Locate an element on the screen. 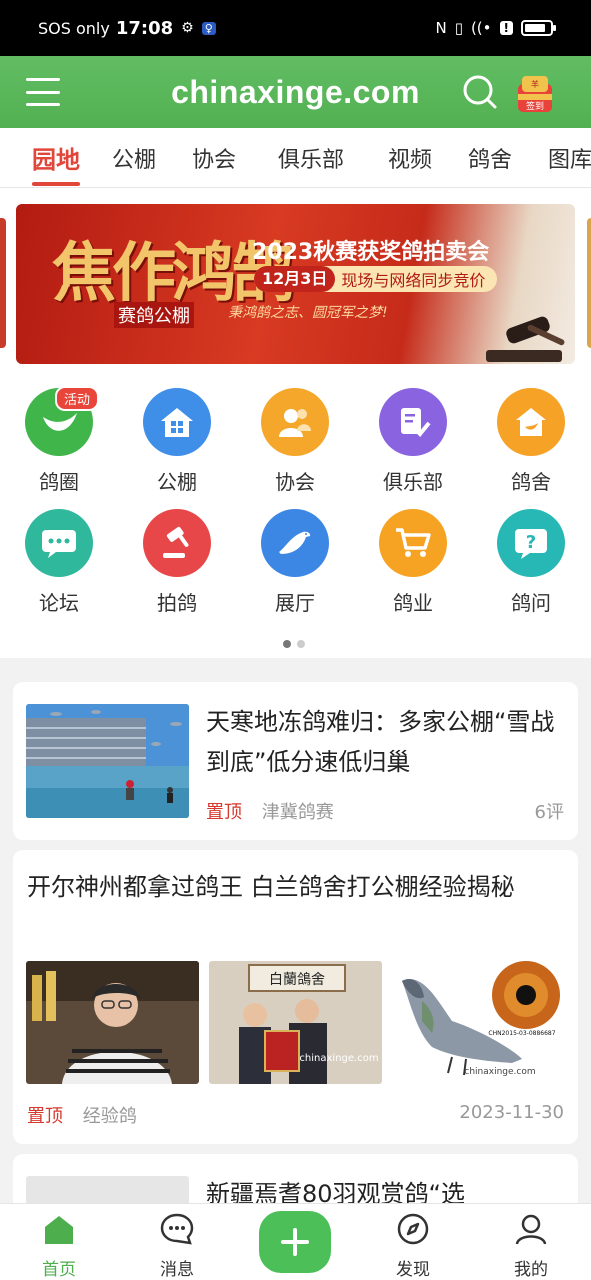 This screenshot has height=1280, width=591. club-icon is located at coordinates (413, 422).